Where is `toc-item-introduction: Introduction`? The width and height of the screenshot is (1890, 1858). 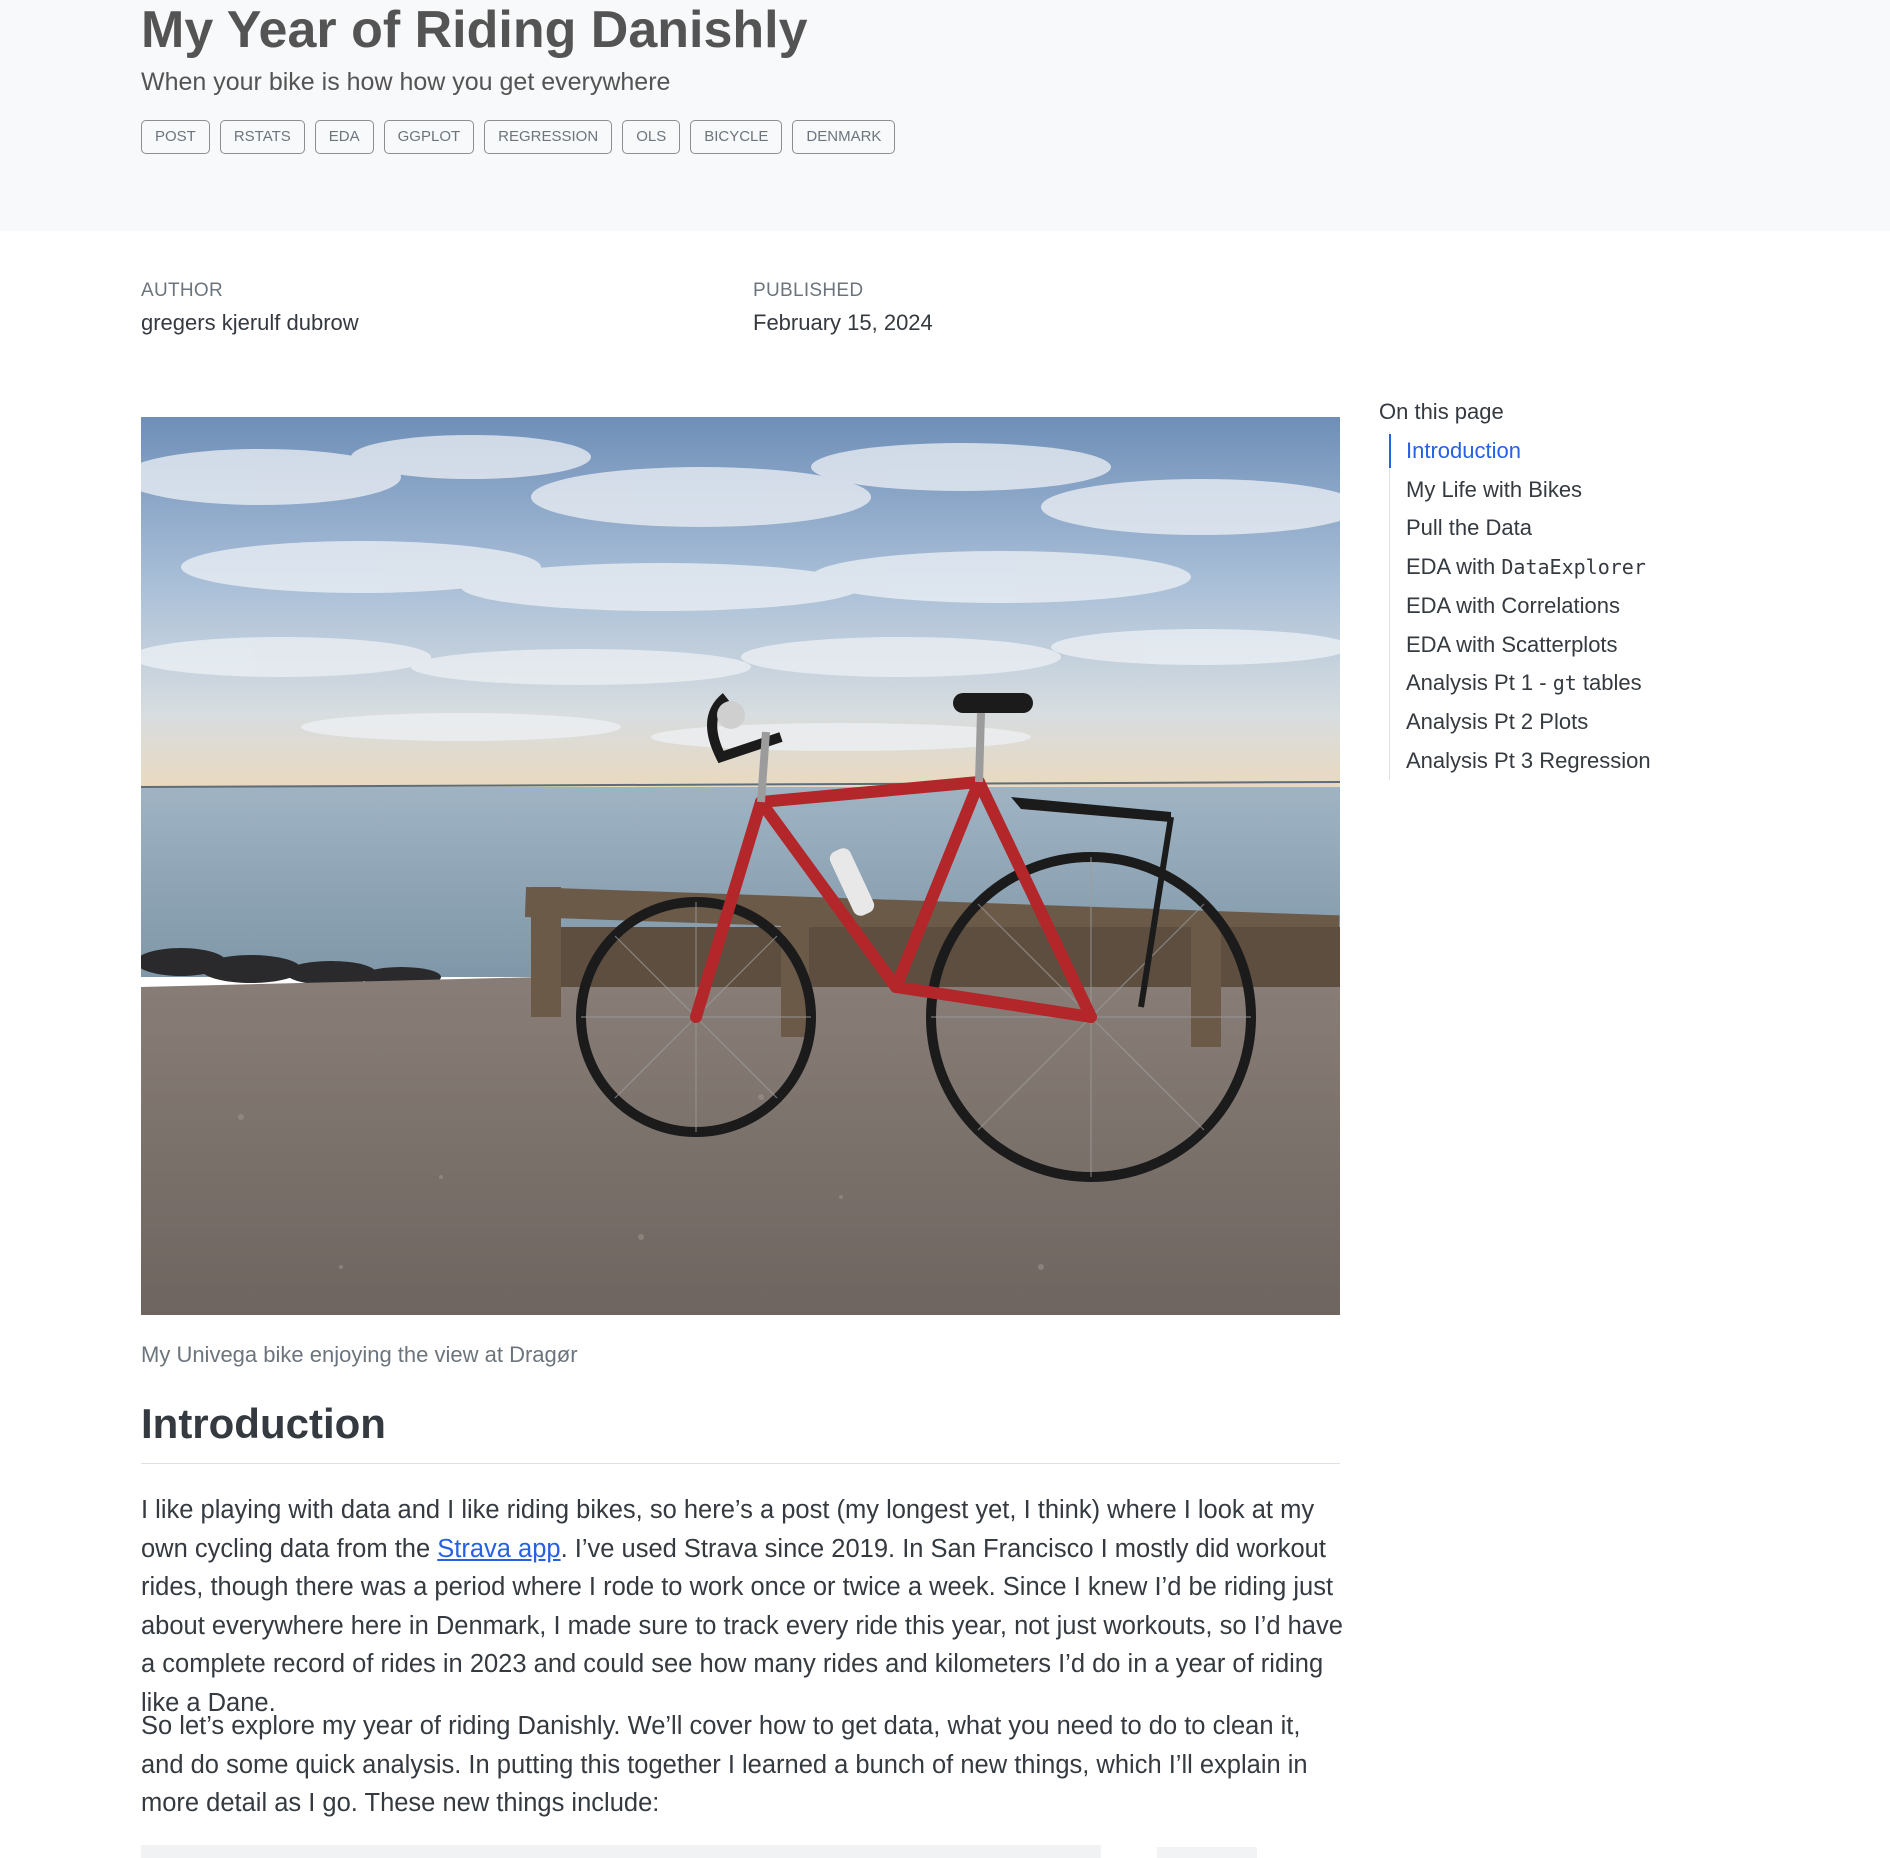
toc-item-introduction: Introduction is located at coordinates (1619, 451).